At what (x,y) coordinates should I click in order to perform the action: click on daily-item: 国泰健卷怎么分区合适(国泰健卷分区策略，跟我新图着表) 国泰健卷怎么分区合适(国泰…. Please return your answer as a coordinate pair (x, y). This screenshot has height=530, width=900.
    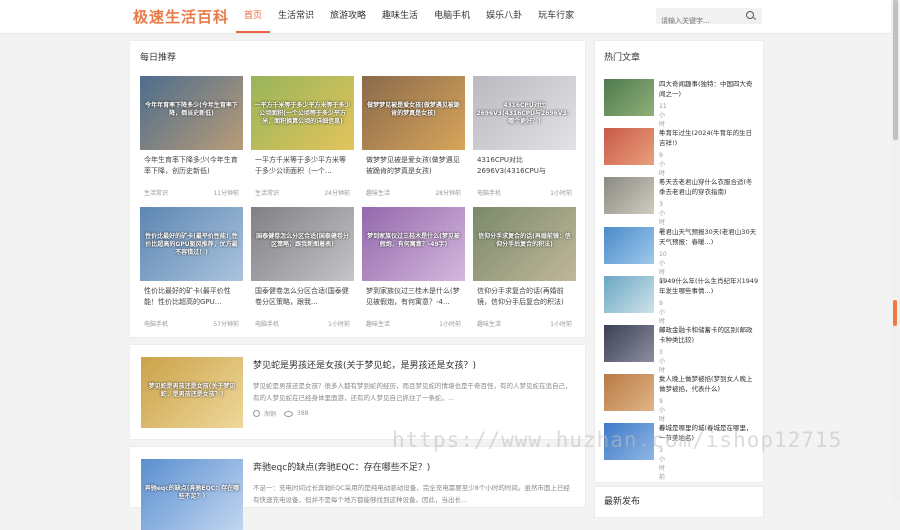
    Looking at the image, I should click on (302, 269).